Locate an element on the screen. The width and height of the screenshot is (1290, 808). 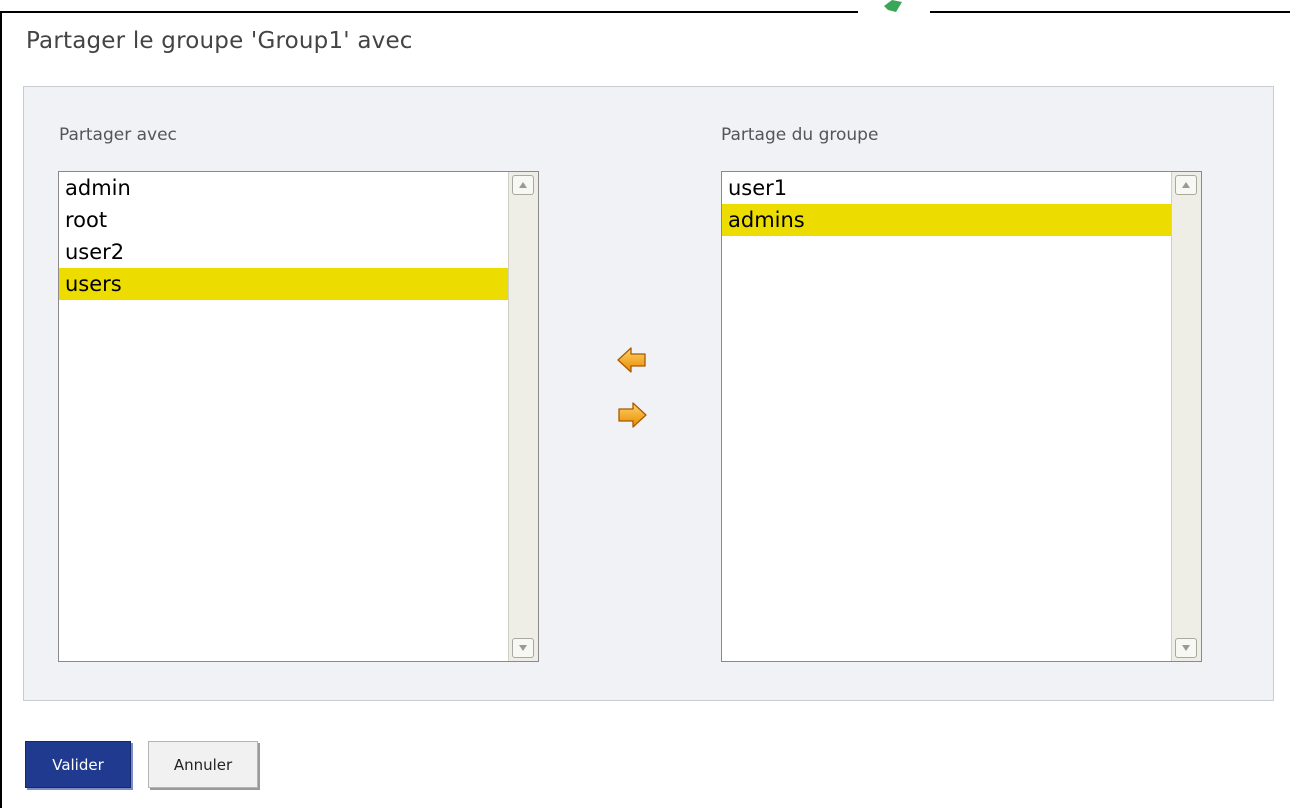
dialog-top-border is located at coordinates (429, 12).